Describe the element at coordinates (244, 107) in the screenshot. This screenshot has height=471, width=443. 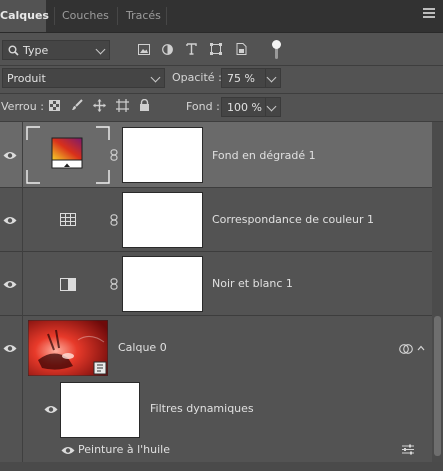
I see `fill-value: 100 %` at that location.